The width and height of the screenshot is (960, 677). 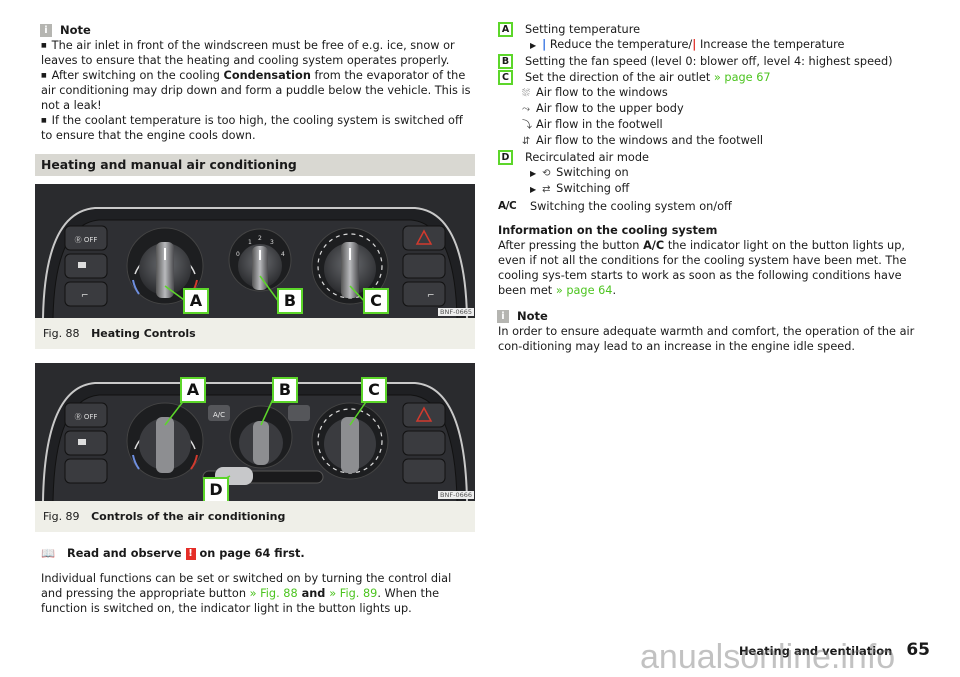 I want to click on warning-icon: !, so click(x=190, y=553).